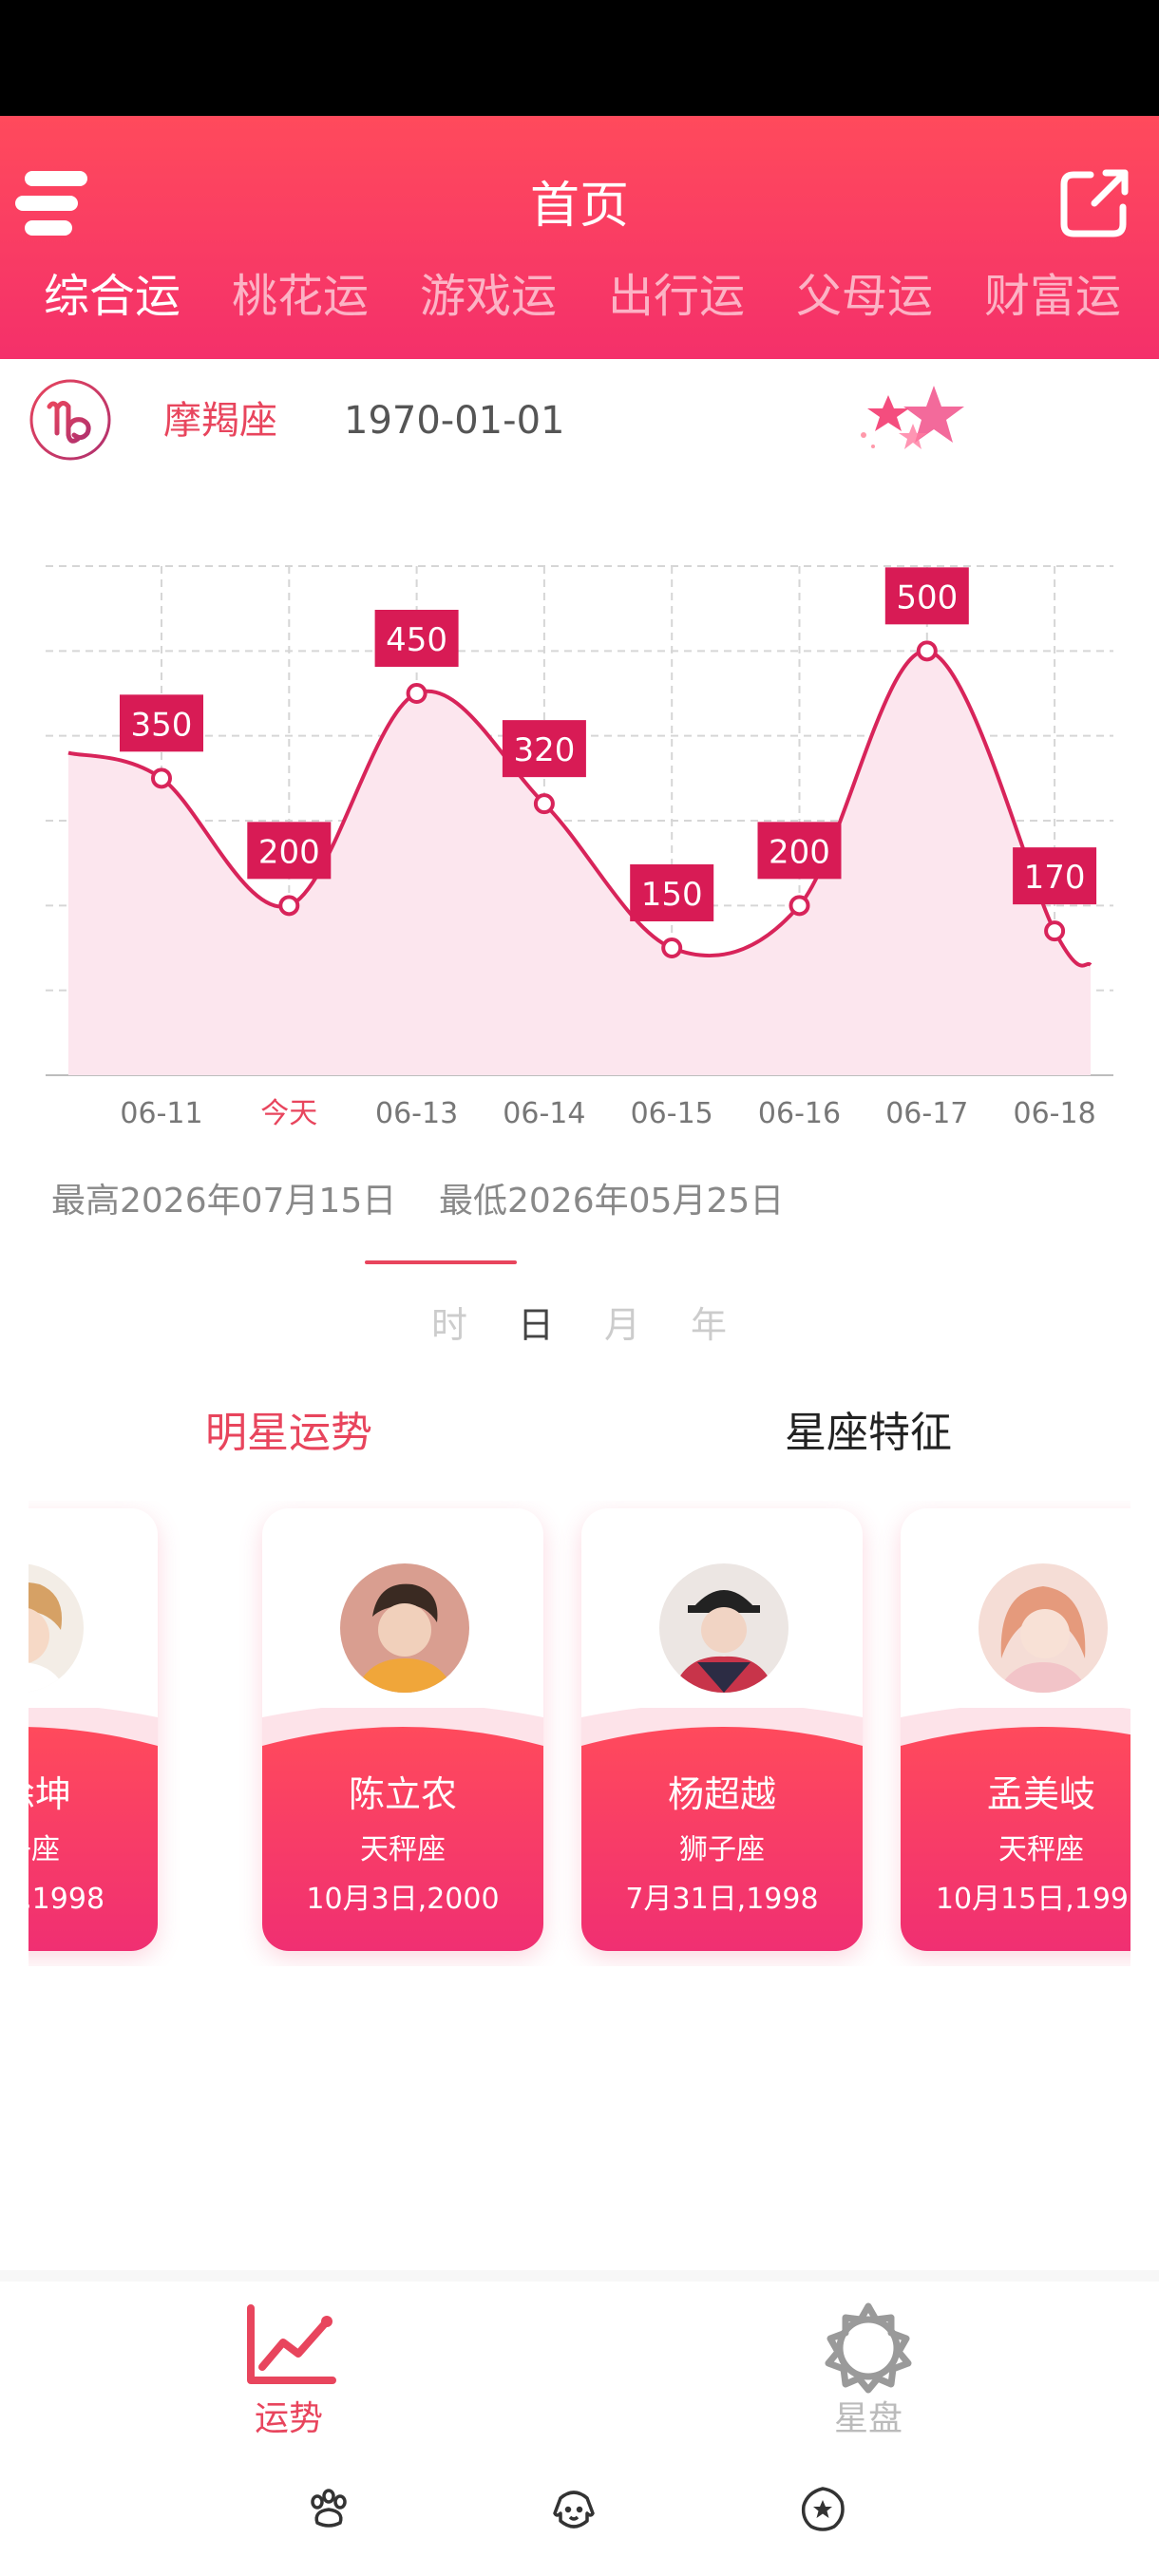  What do you see at coordinates (112, 296) in the screenshot?
I see `tab-overall: 综合运` at bounding box center [112, 296].